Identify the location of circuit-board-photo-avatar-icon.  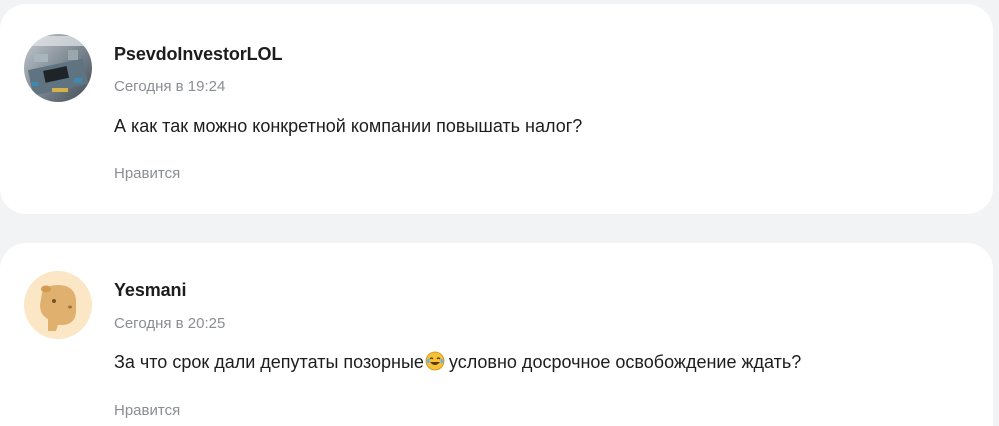
(58, 68).